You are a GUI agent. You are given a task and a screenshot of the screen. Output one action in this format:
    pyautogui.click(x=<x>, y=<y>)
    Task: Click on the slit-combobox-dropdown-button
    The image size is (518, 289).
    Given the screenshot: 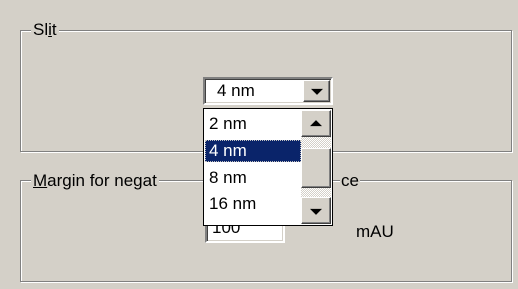 What is the action you would take?
    pyautogui.click(x=316, y=91)
    